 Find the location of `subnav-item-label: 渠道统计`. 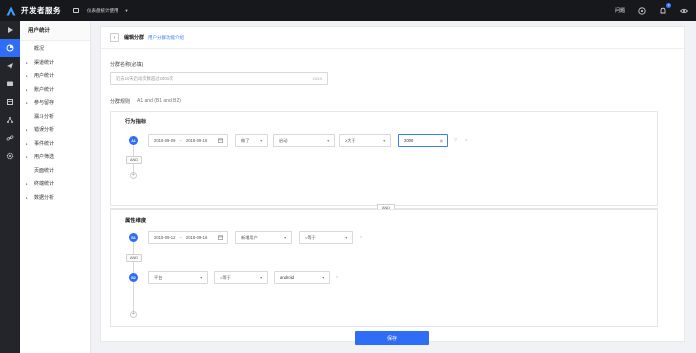

subnav-item-label: 渠道统计 is located at coordinates (44, 62).